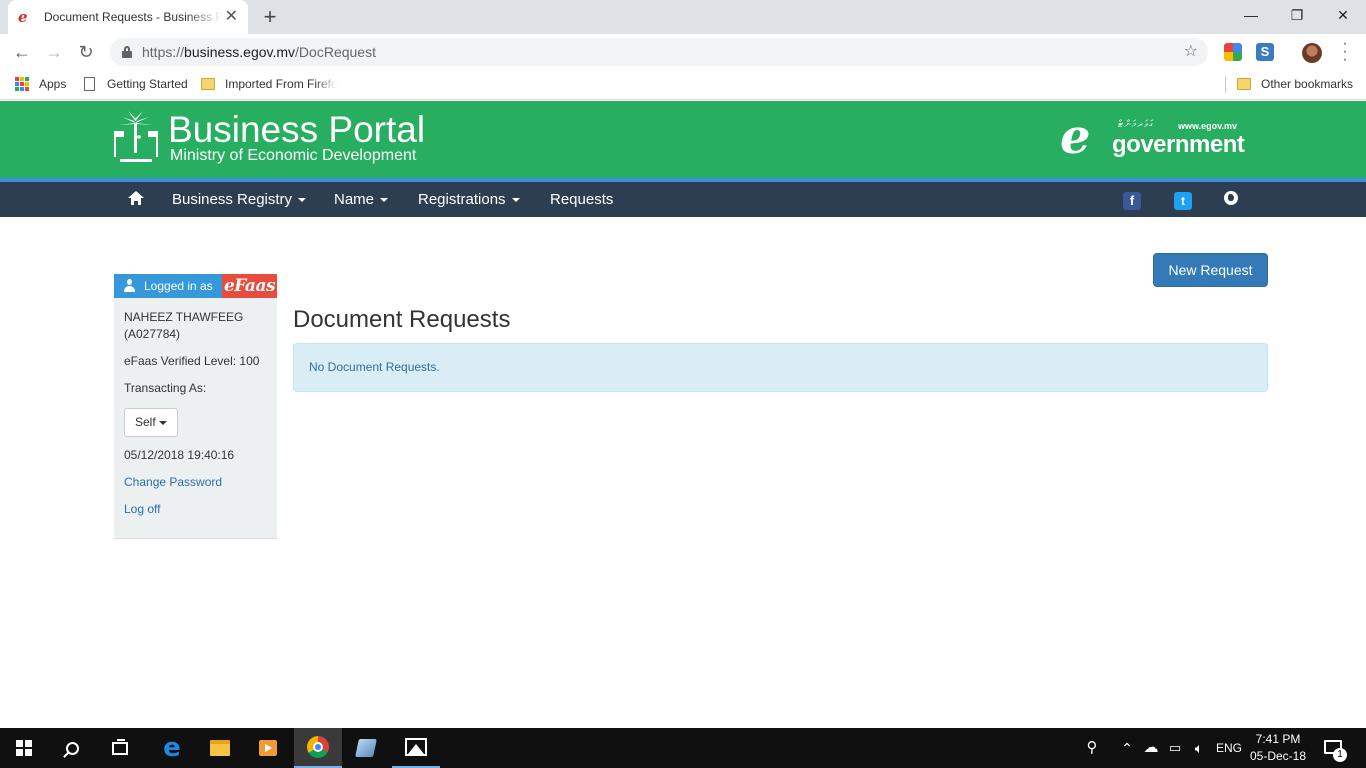 Image resolution: width=1366 pixels, height=768 pixels. What do you see at coordinates (53, 84) in the screenshot?
I see `bookmark-label: Apps` at bounding box center [53, 84].